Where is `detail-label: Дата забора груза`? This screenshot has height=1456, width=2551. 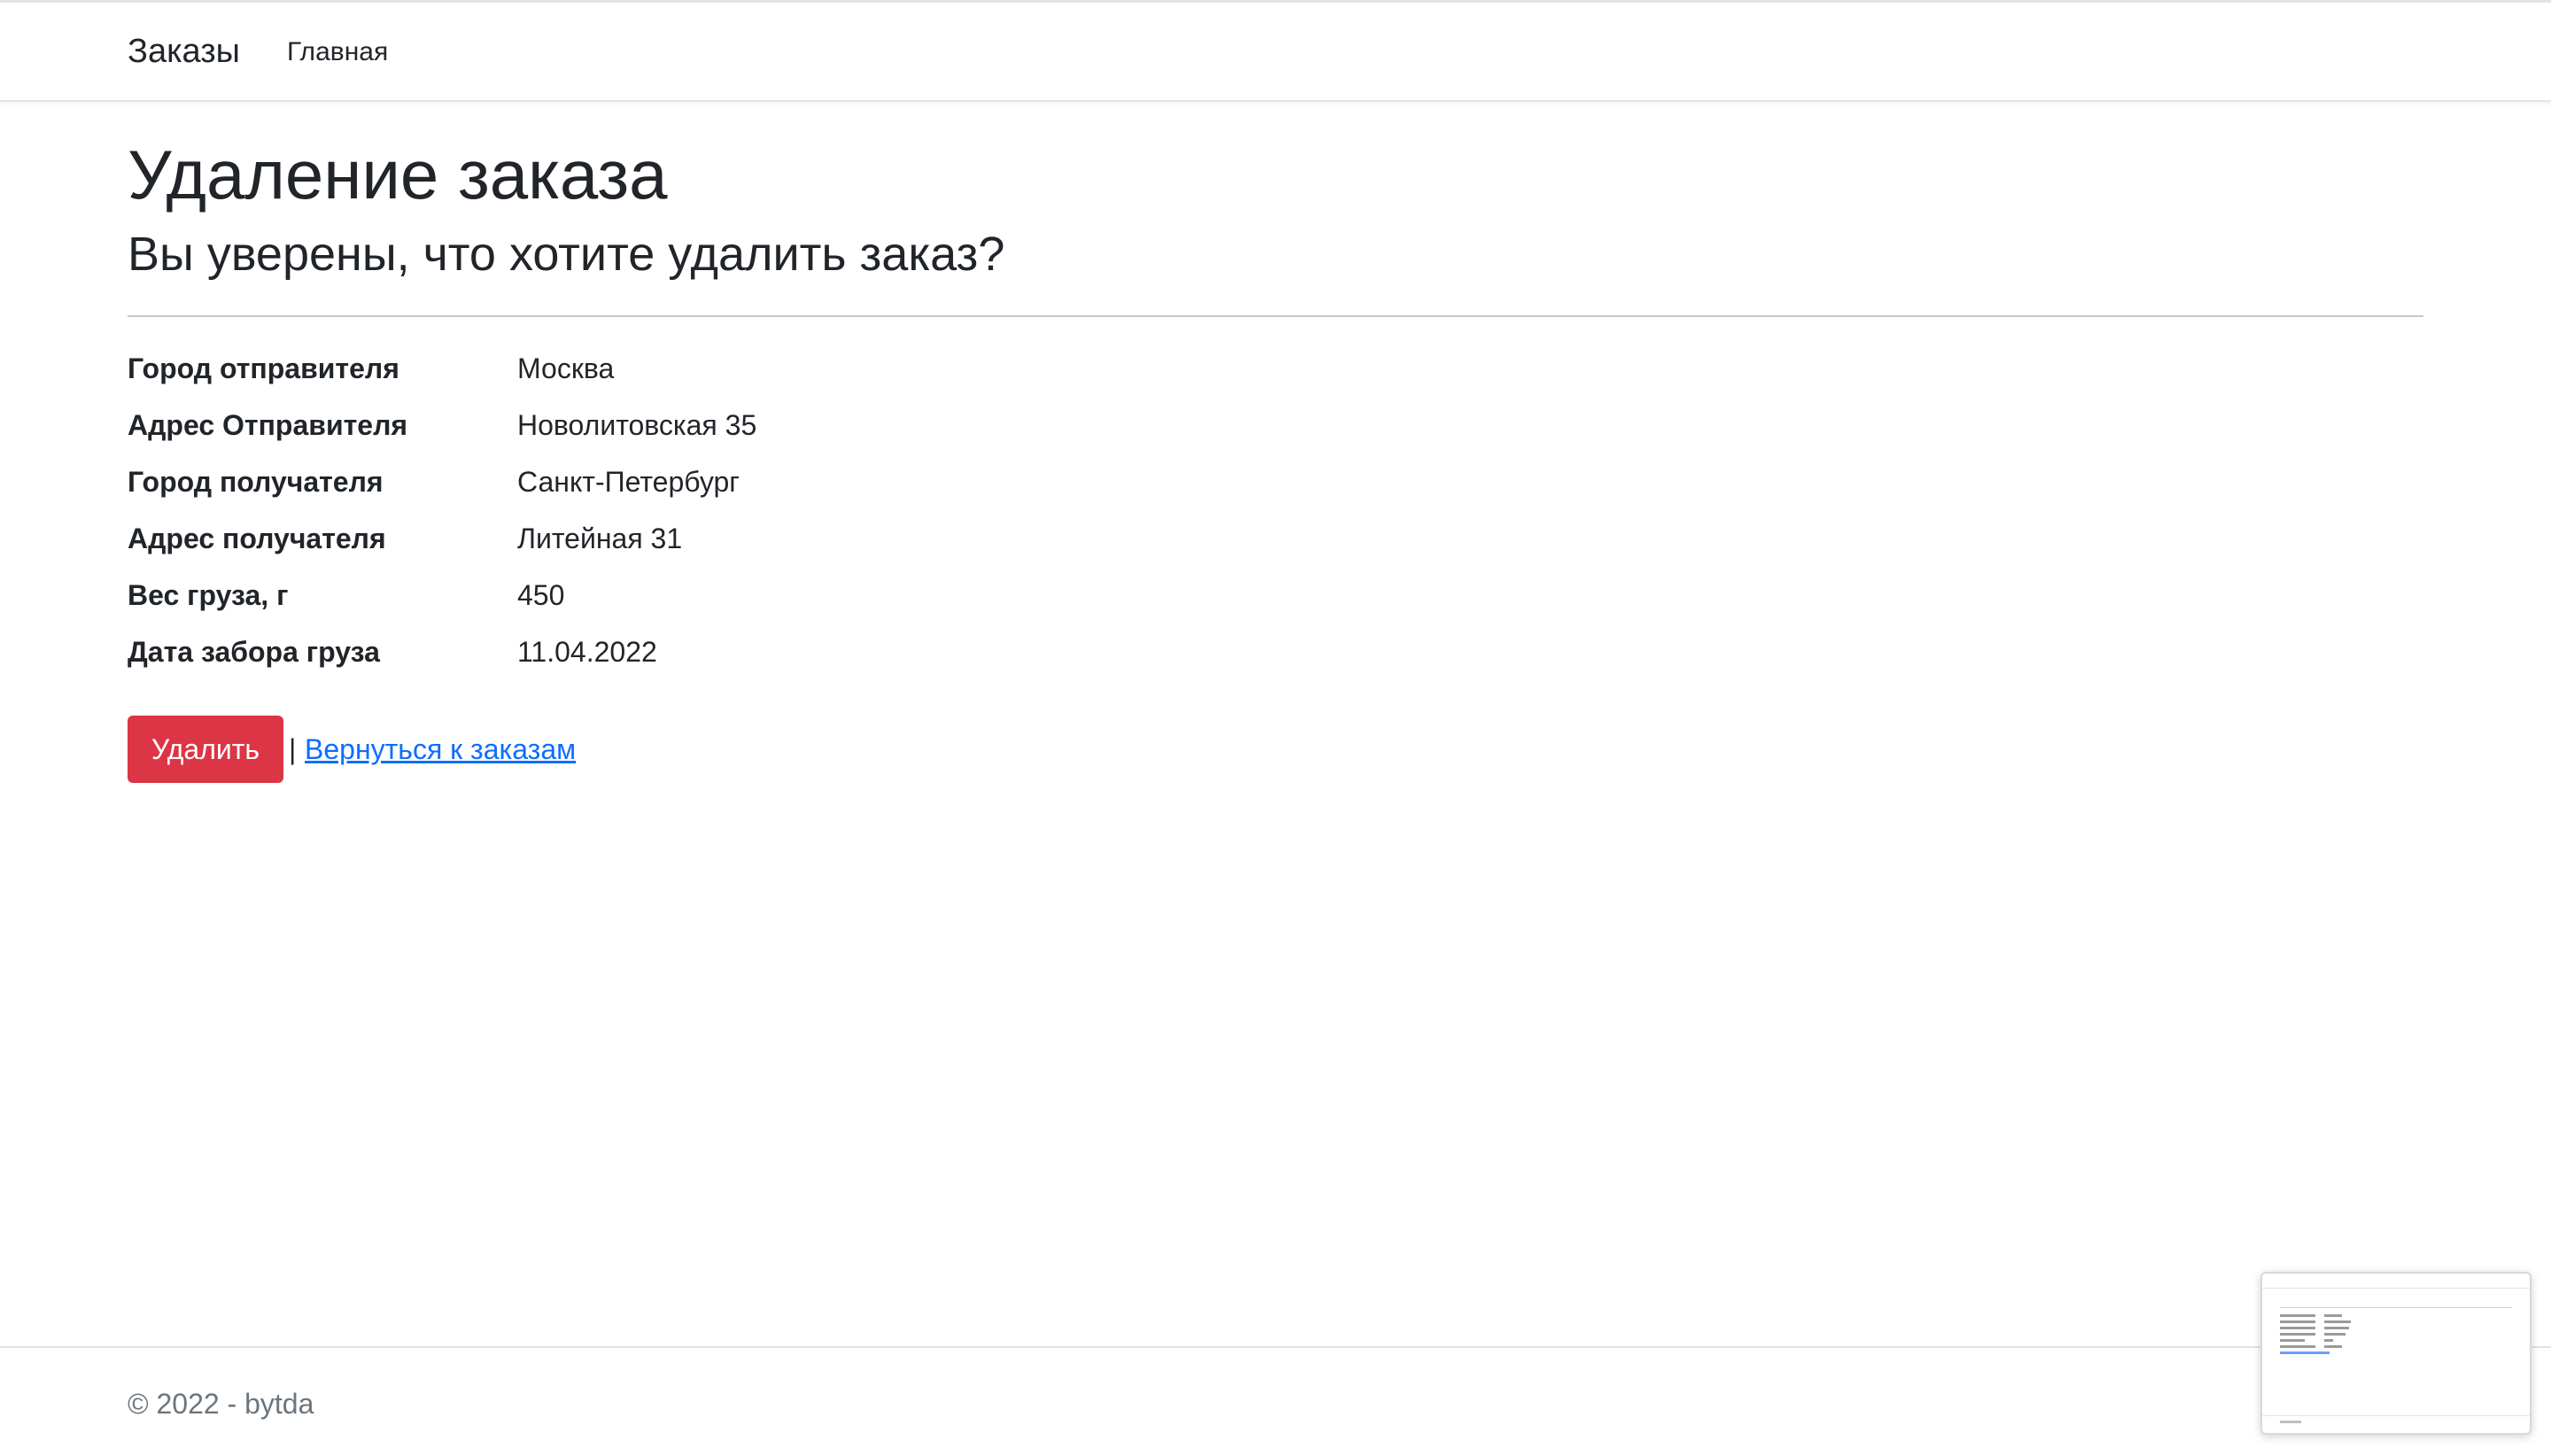 detail-label: Дата забора груза is located at coordinates (254, 652).